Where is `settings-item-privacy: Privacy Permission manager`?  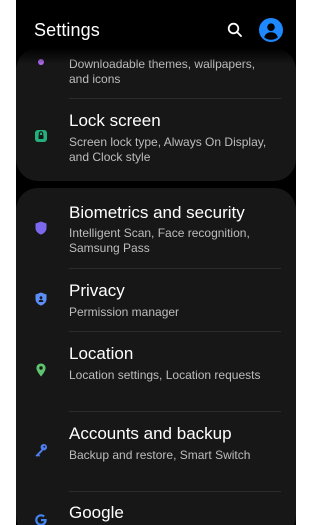
settings-item-privacy: Privacy Permission manager is located at coordinates (156, 301).